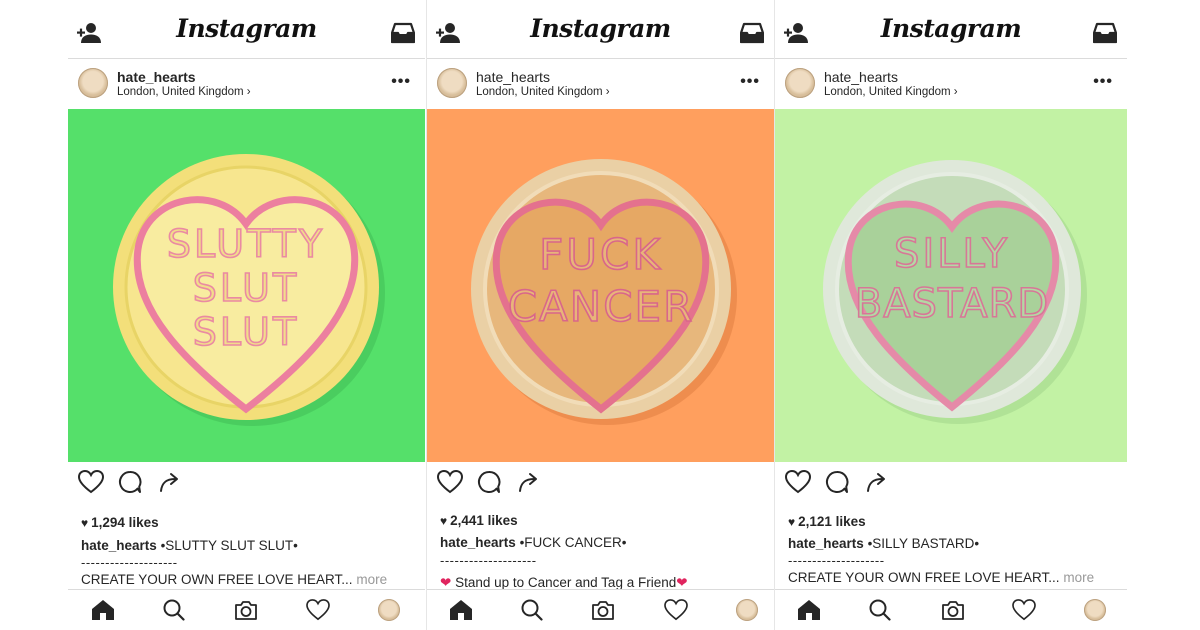 This screenshot has width=1200, height=630. I want to click on caption-text: •SLUTTY SLUT SLUT•, so click(229, 545).